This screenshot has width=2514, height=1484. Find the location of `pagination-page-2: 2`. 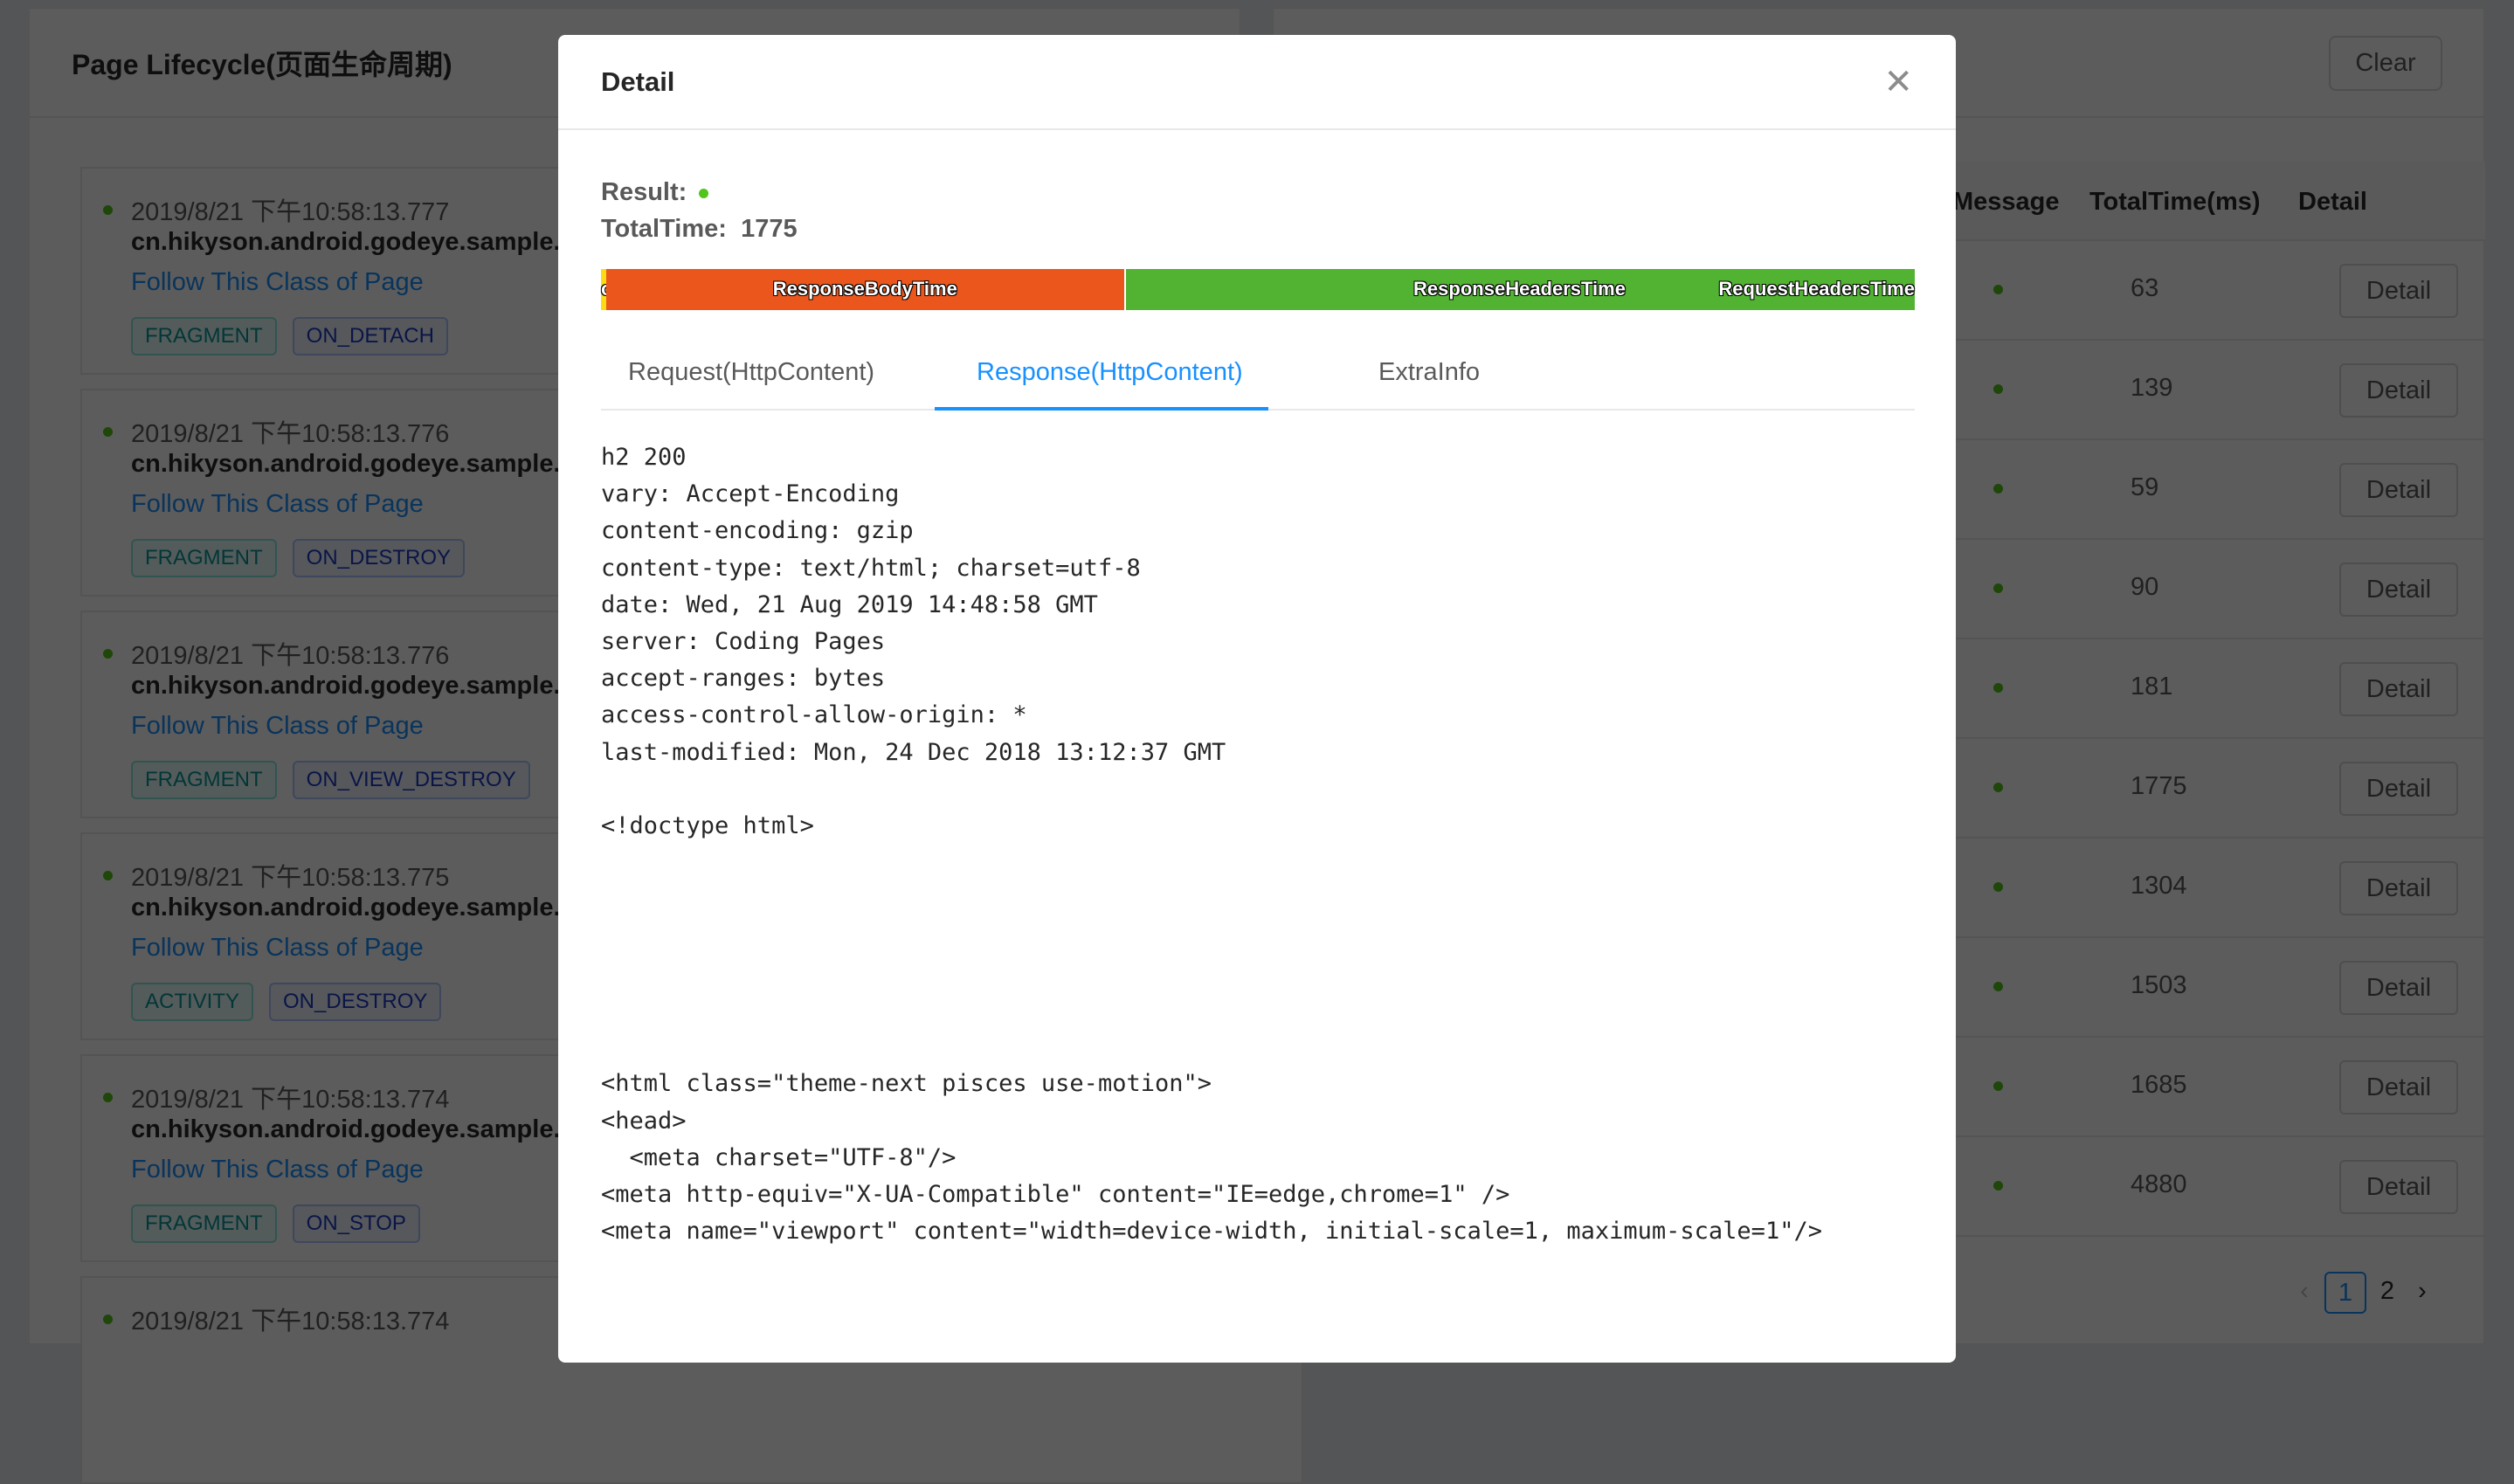

pagination-page-2: 2 is located at coordinates (2387, 1293).